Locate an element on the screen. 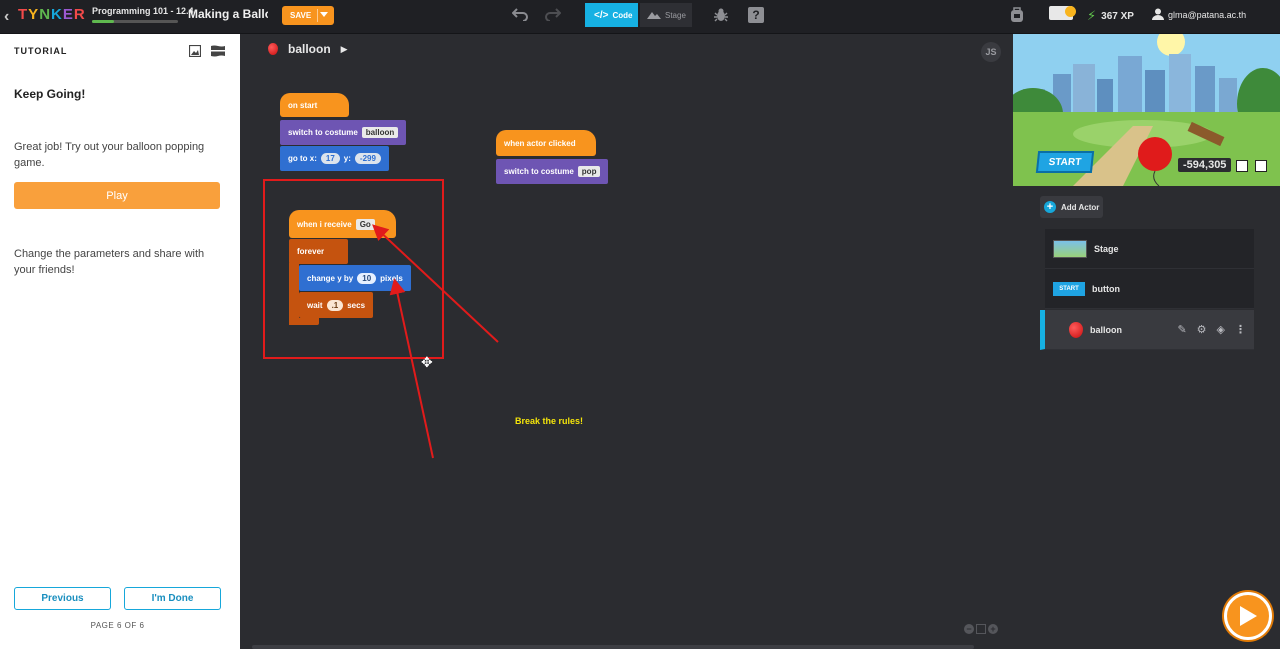 This screenshot has width=1280, height=649. logo-letter: E is located at coordinates (68, 14).